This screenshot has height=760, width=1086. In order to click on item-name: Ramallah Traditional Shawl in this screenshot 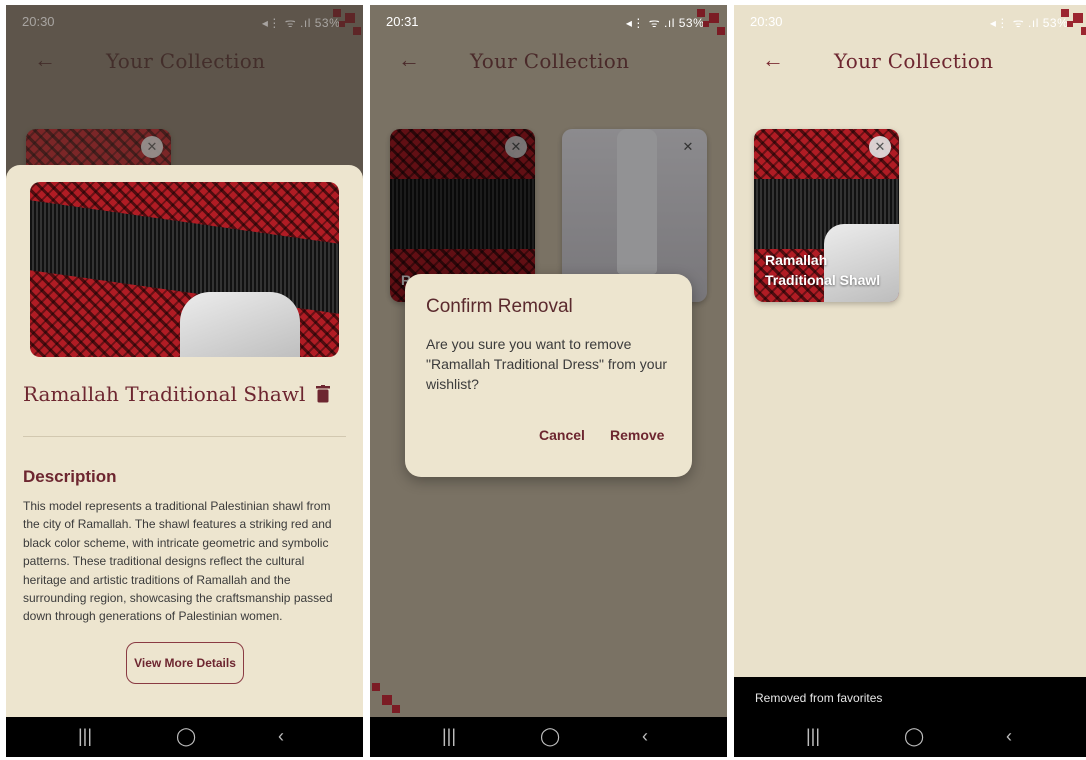, I will do `click(164, 394)`.